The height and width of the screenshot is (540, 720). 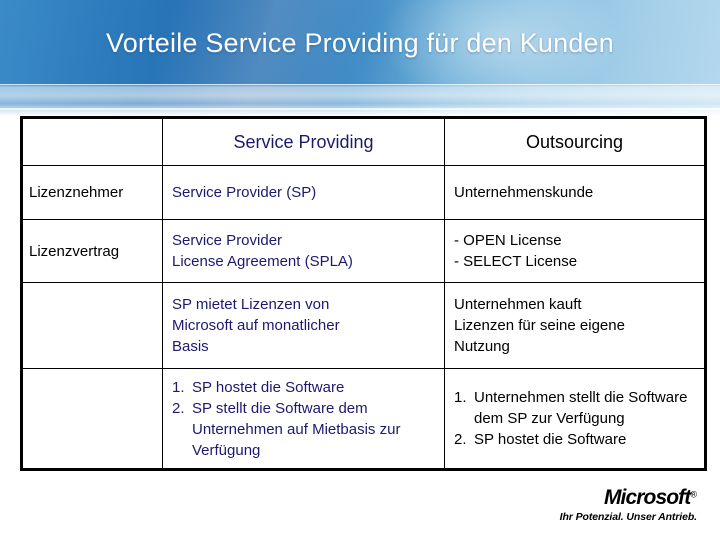 What do you see at coordinates (227, 240) in the screenshot?
I see `cell-line: Service Provider` at bounding box center [227, 240].